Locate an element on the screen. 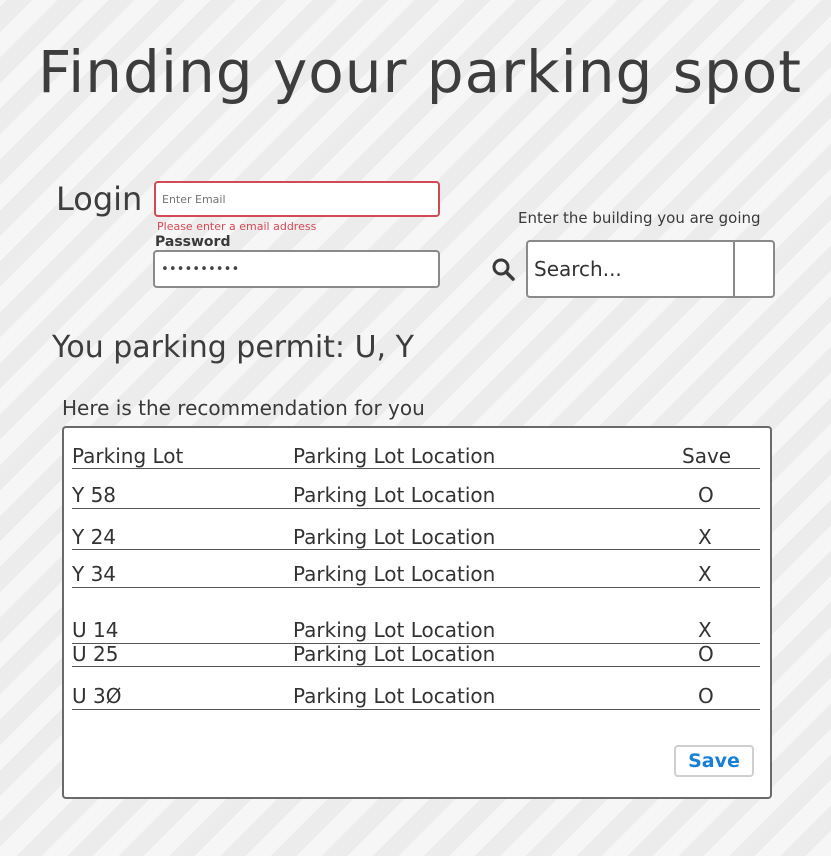  email-field is located at coordinates (297, 199).